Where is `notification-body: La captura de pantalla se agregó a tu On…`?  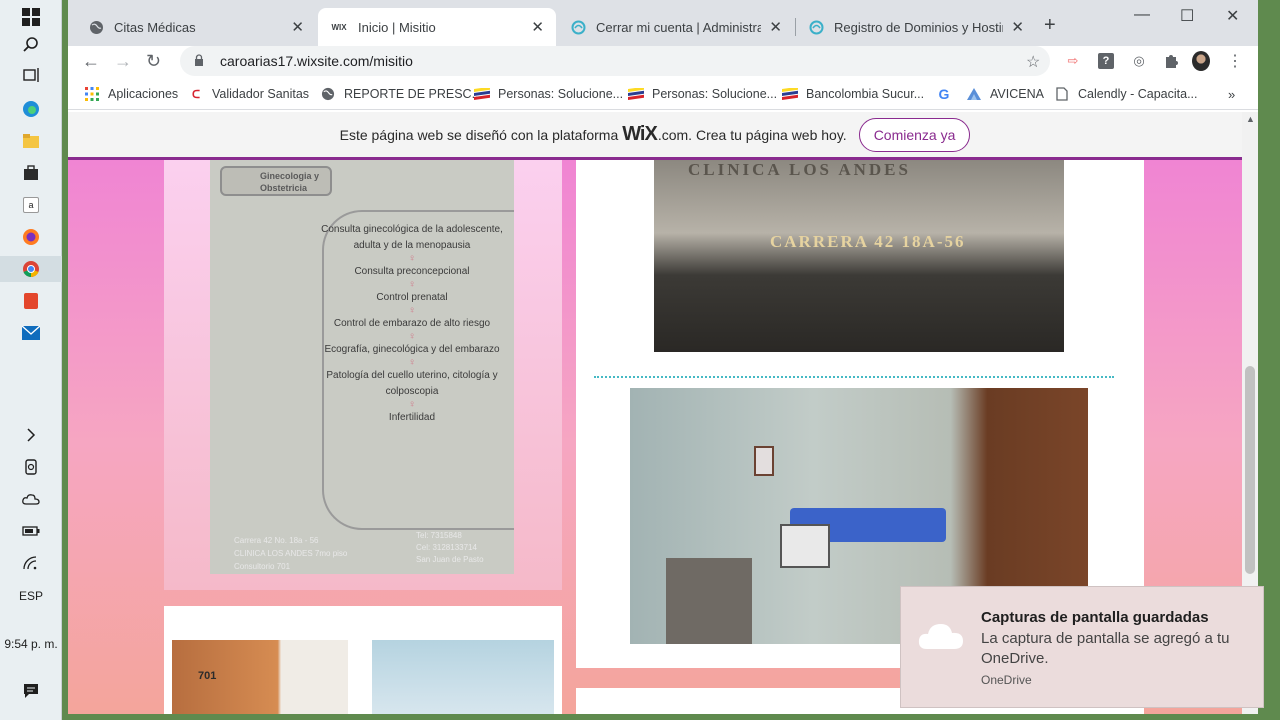 notification-body: La captura de pantalla se agregó a tu On… is located at coordinates (1105, 648).